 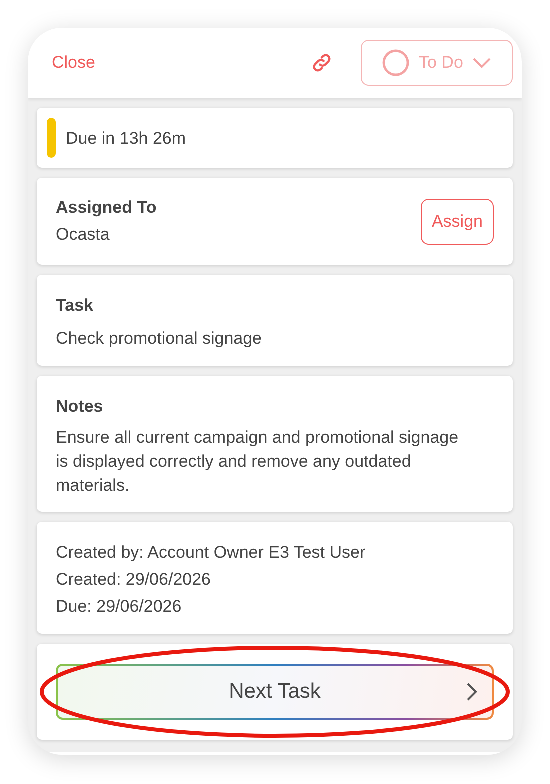 What do you see at coordinates (83, 235) in the screenshot?
I see `assignee-name: Ocasta` at bounding box center [83, 235].